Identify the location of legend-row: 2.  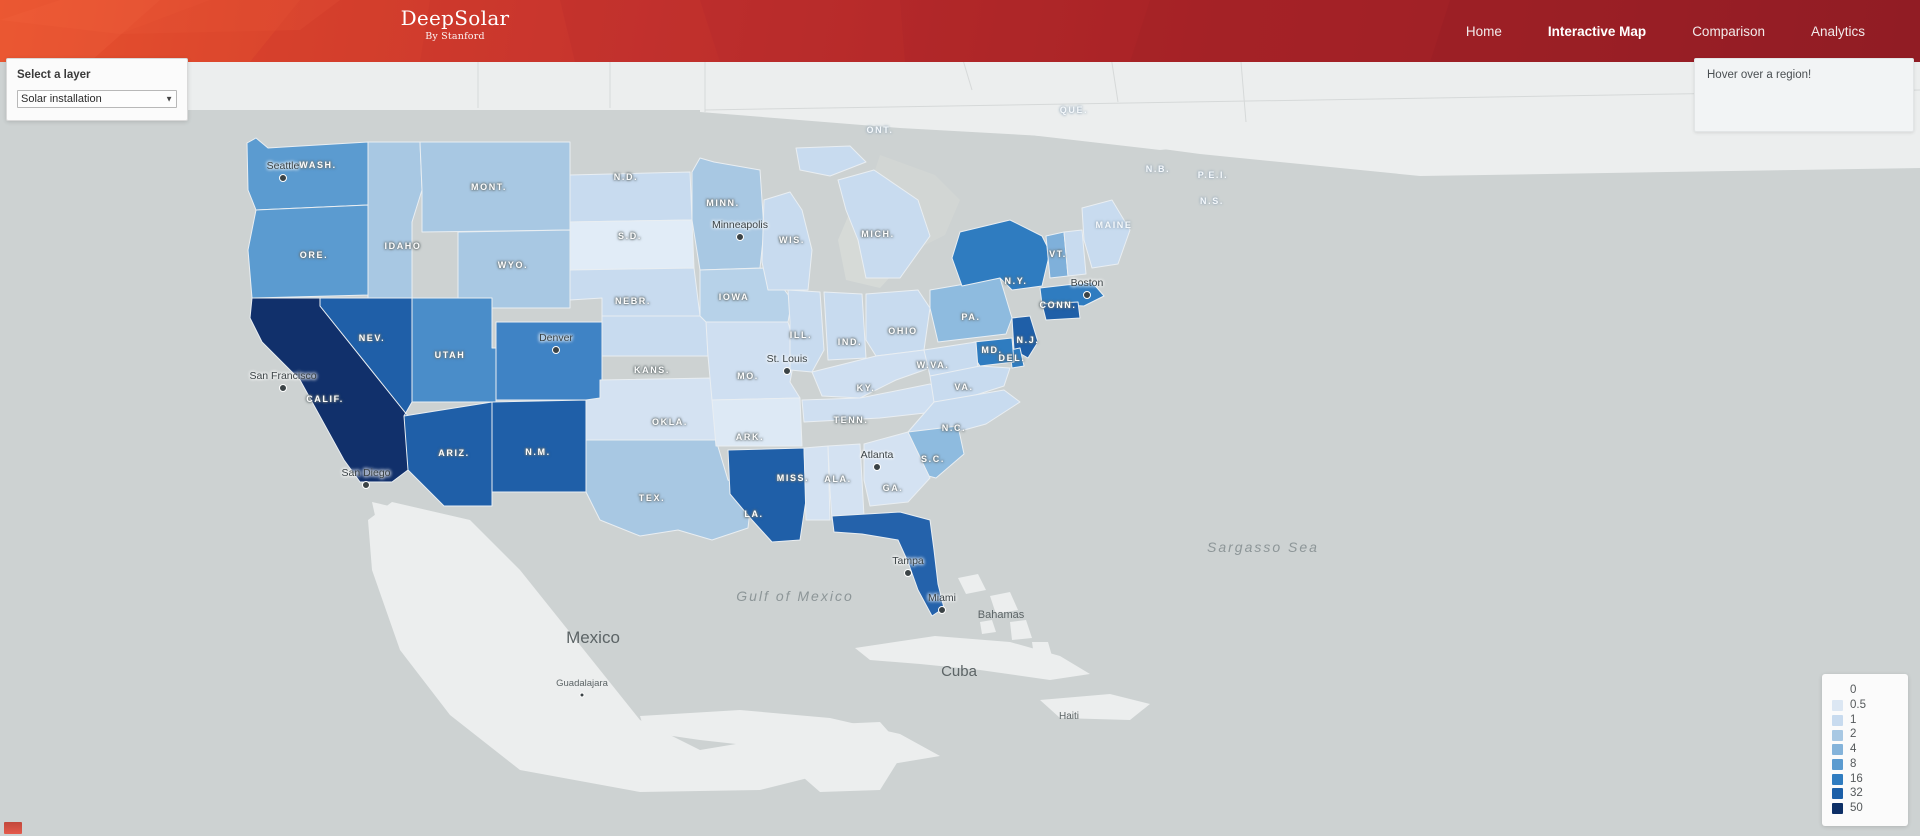
(1866, 735).